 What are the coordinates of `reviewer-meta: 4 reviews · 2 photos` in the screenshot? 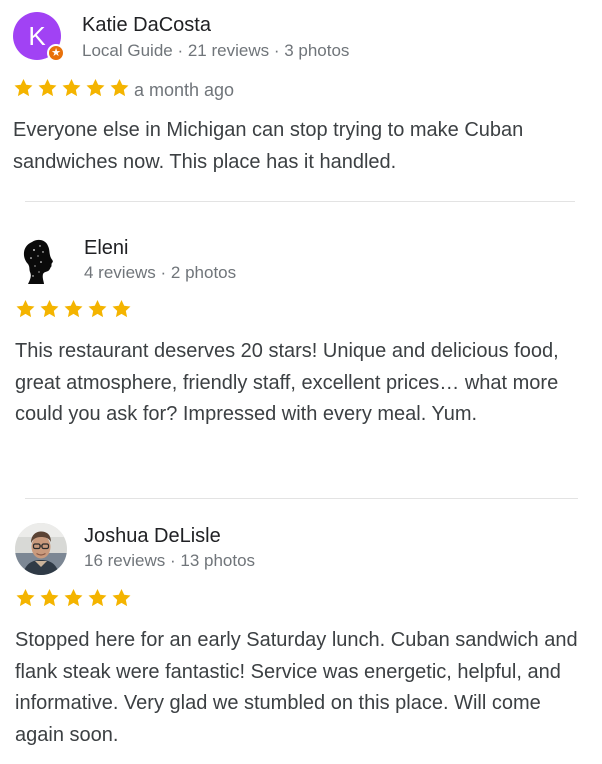 It's located at (160, 273).